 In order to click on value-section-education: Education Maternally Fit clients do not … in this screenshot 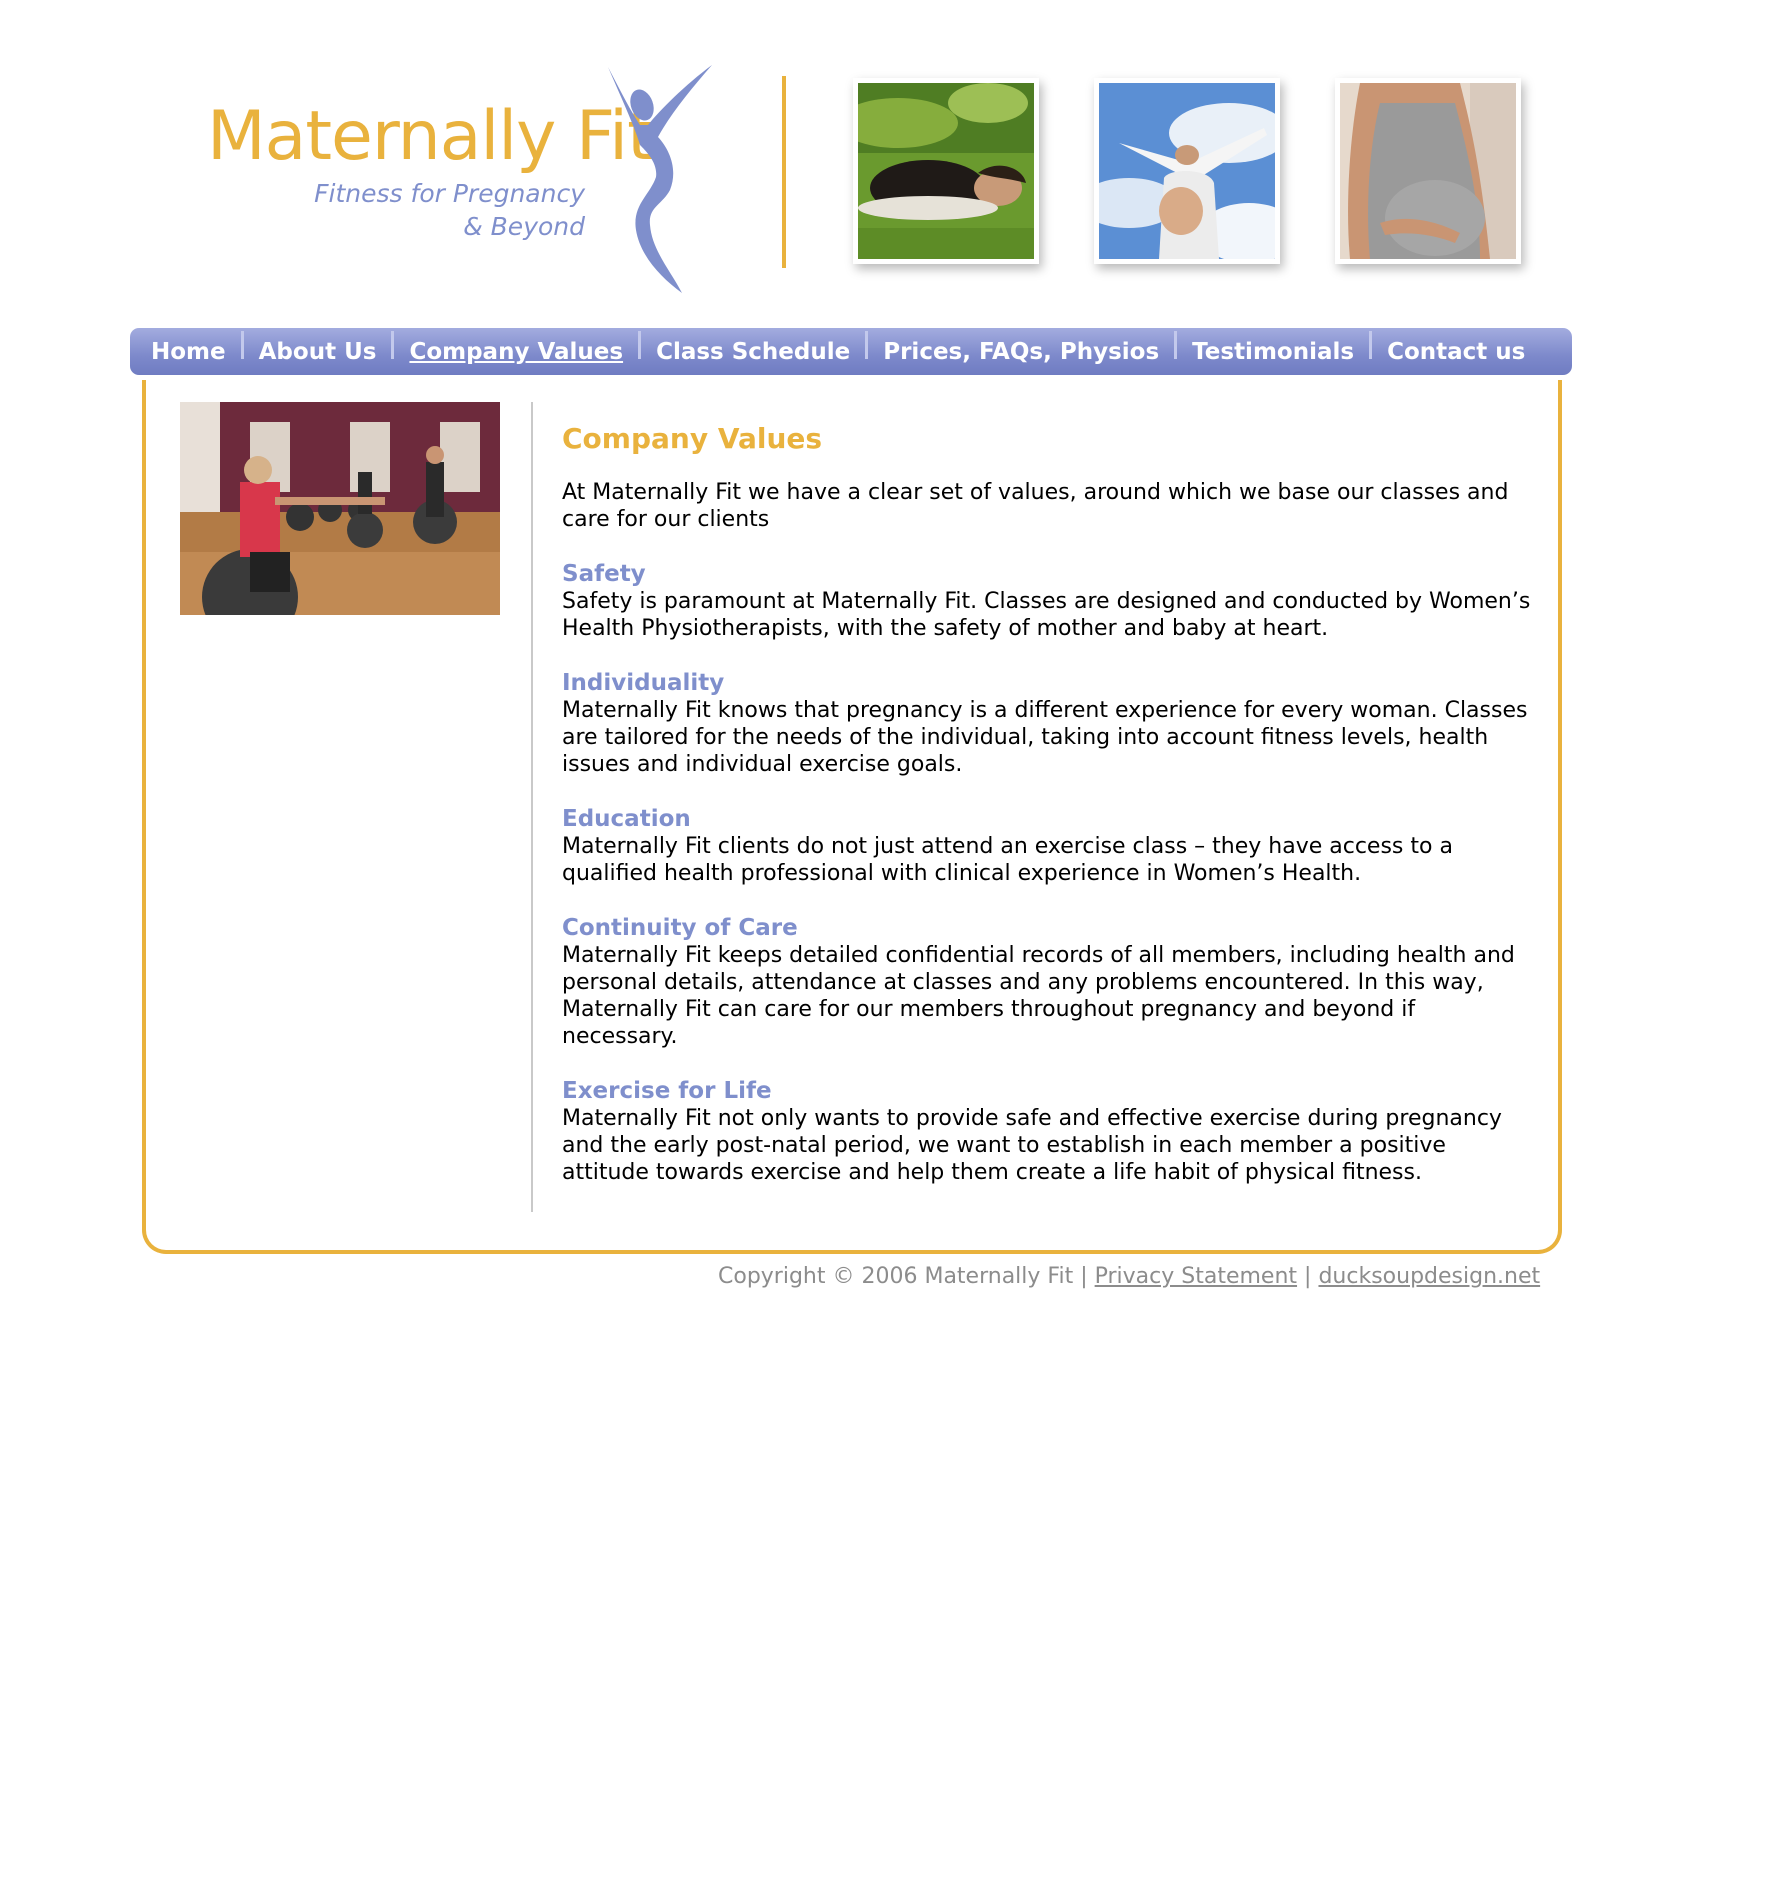, I will do `click(1047, 846)`.